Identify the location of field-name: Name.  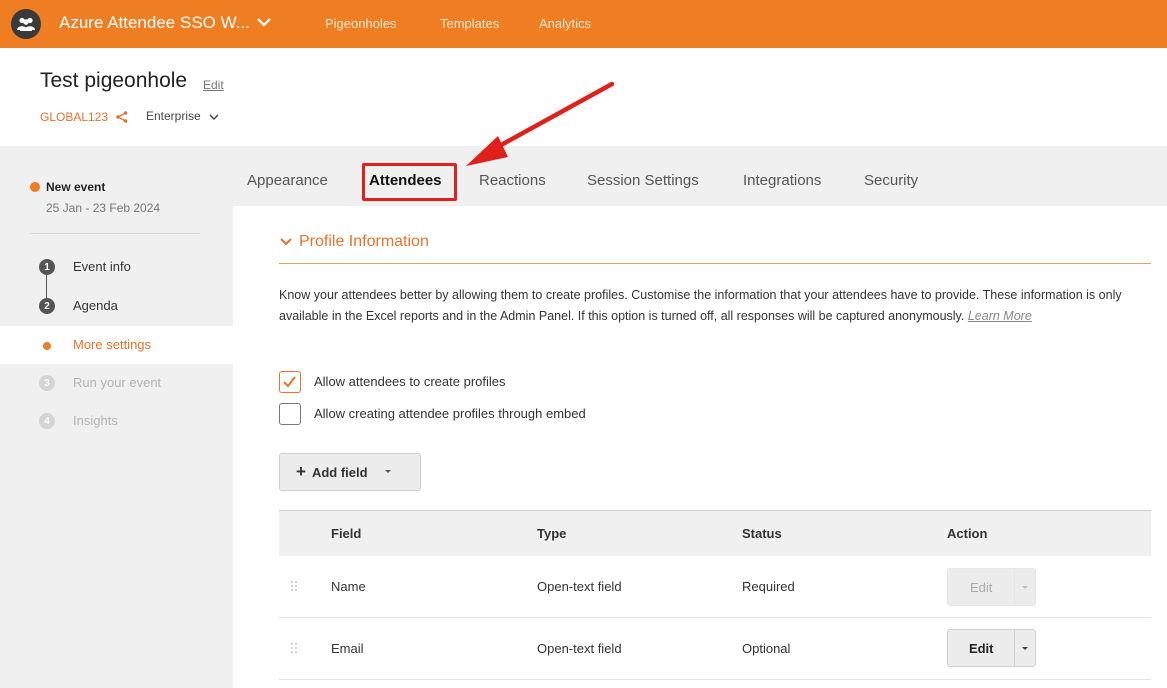
(348, 586).